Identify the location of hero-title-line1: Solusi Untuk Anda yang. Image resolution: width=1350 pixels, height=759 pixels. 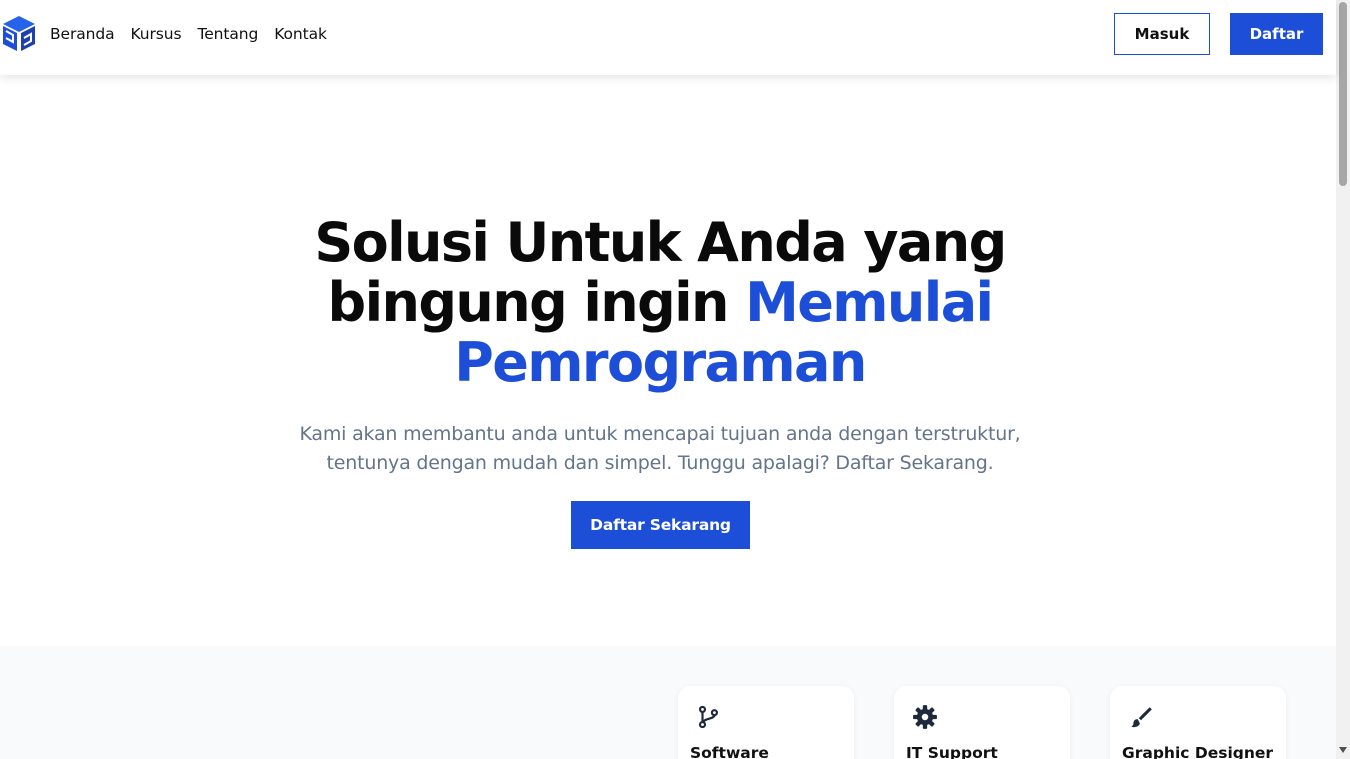
(660, 242).